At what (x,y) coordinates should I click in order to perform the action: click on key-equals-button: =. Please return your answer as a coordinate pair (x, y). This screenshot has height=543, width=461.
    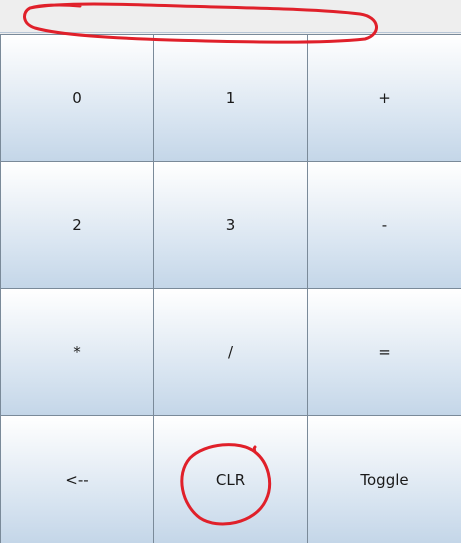
    Looking at the image, I should click on (384, 352).